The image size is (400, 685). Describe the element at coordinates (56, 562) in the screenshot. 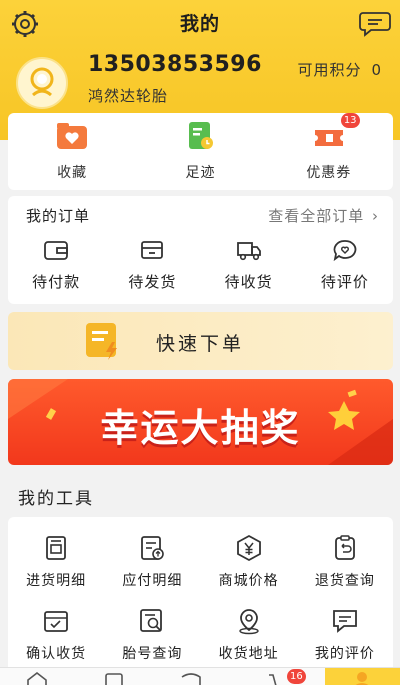

I see `tool-purchase-detail: 进货明细` at that location.